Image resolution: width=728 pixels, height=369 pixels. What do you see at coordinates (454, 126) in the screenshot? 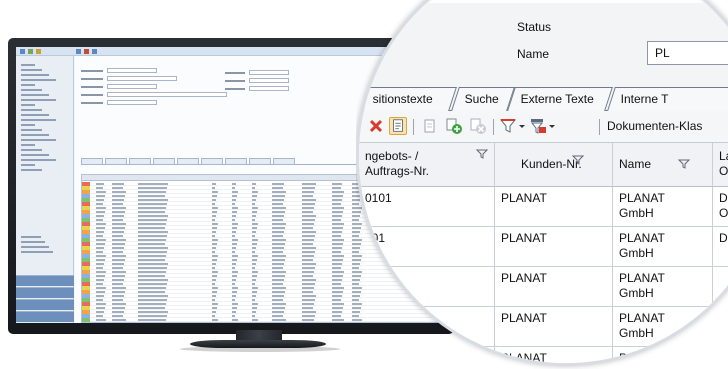
I see `add-document-icon` at bounding box center [454, 126].